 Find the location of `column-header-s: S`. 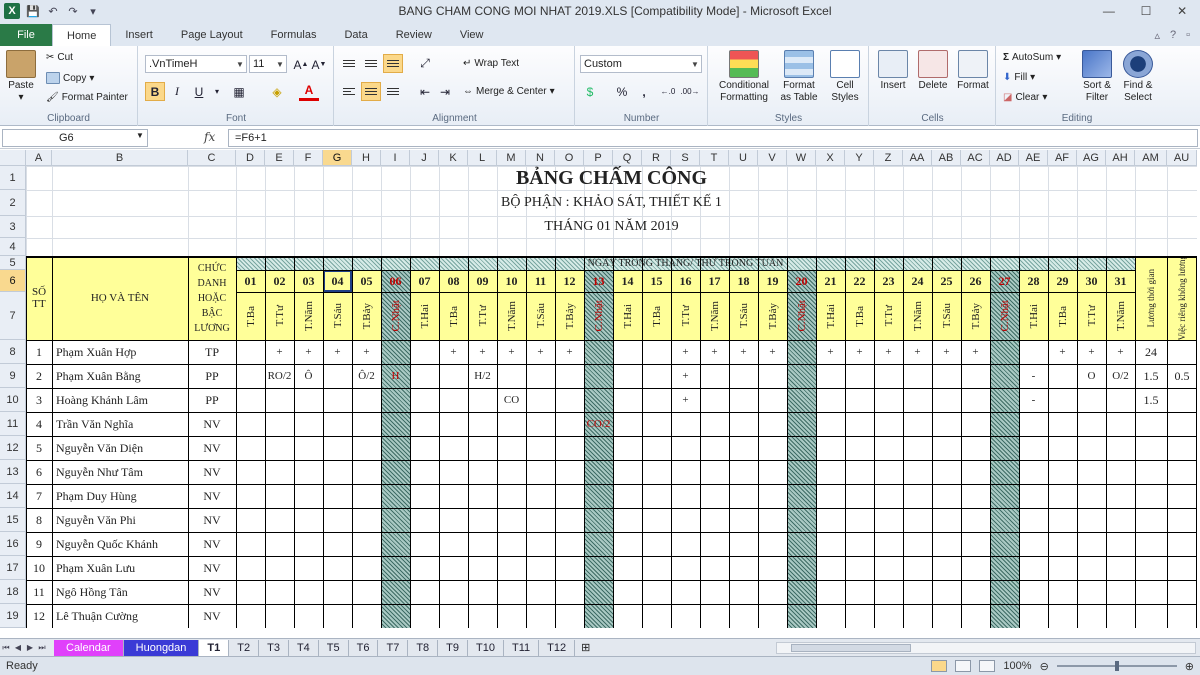

column-header-s: S is located at coordinates (685, 158).